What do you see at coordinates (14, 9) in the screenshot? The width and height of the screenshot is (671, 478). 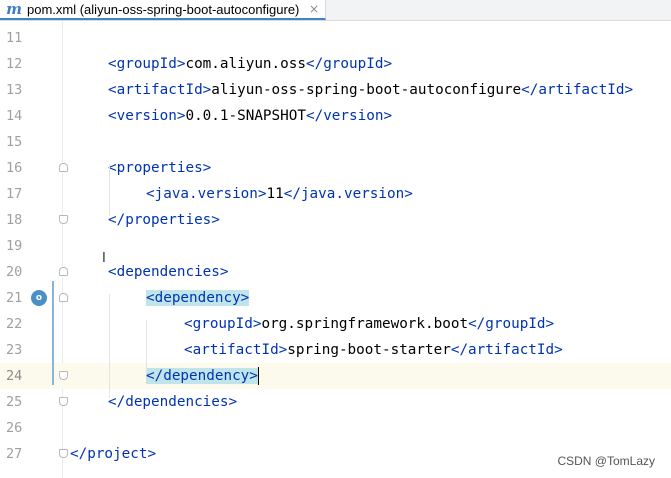 I see `maven-m-icon: m` at bounding box center [14, 9].